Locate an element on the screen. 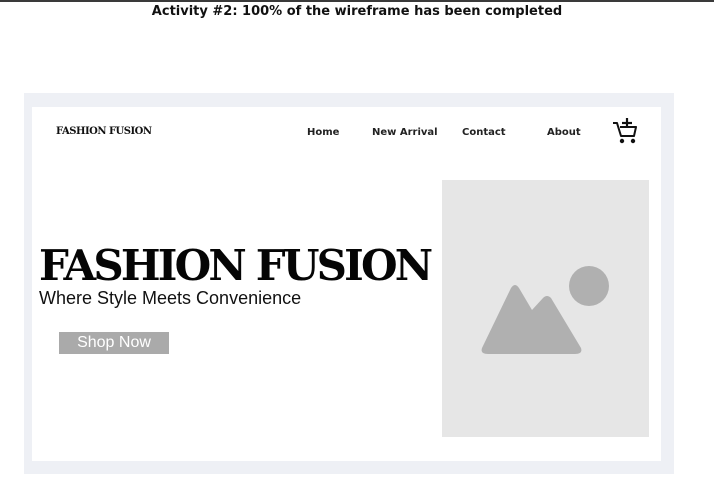 The height and width of the screenshot is (502, 714). image-placeholder-icon is located at coordinates (545, 310).